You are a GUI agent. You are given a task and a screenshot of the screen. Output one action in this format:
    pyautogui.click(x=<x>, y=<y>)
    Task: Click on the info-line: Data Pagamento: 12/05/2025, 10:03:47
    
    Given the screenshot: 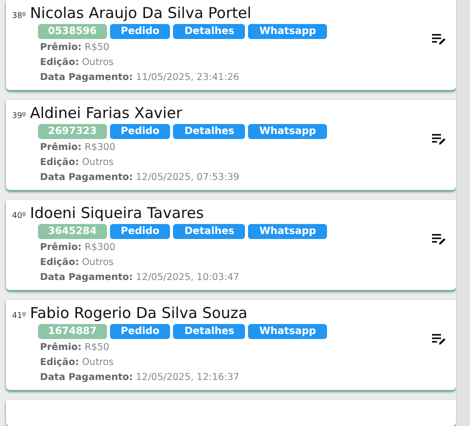 What is the action you would take?
    pyautogui.click(x=140, y=277)
    